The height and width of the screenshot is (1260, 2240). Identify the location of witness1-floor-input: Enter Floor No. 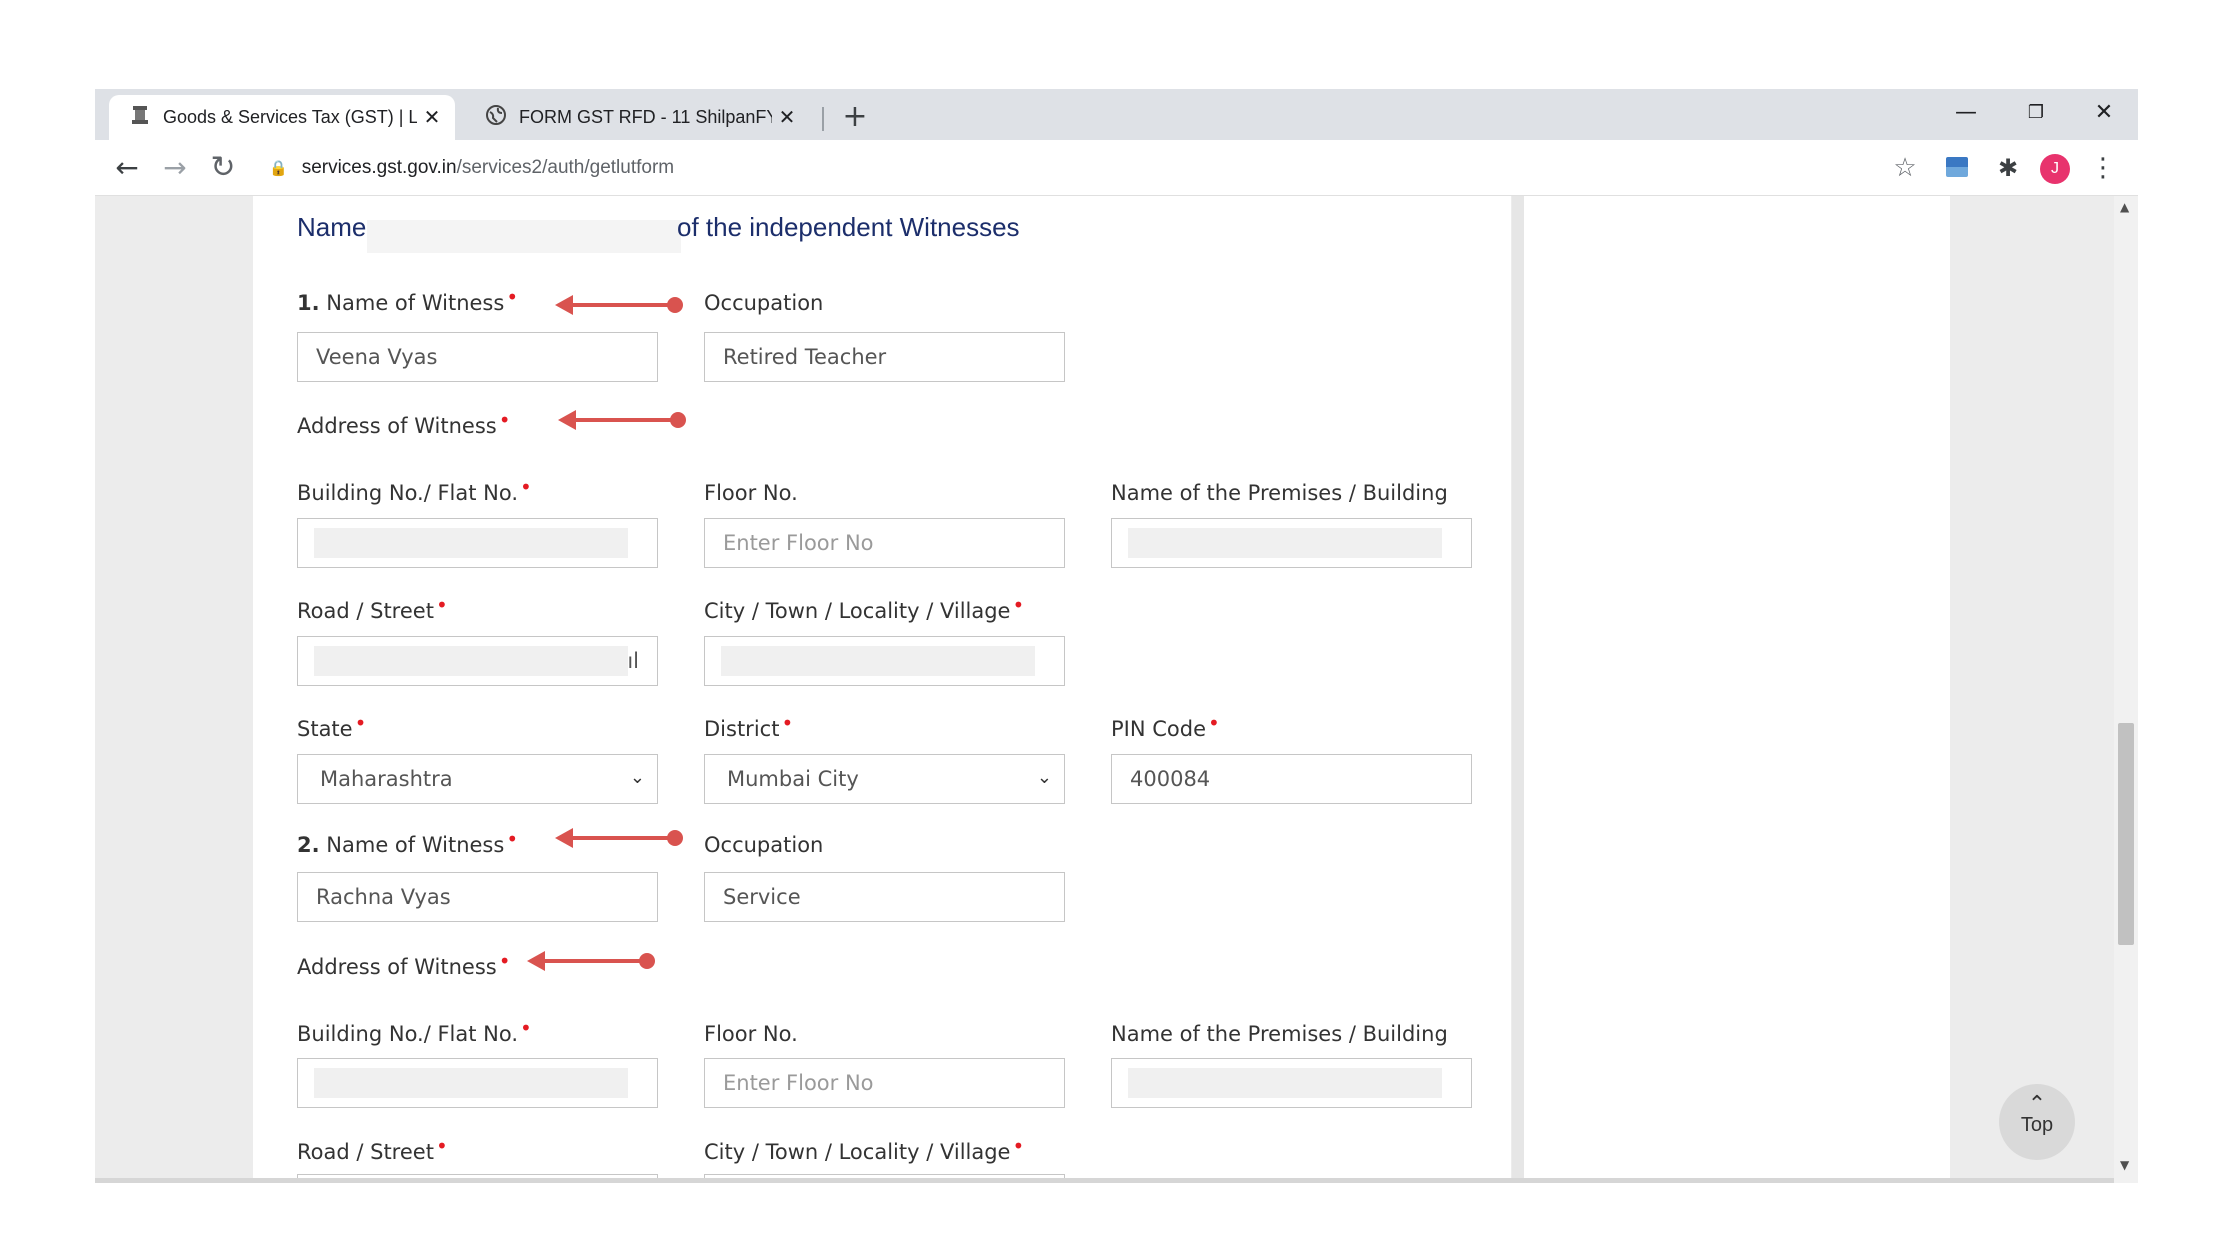
(884, 543).